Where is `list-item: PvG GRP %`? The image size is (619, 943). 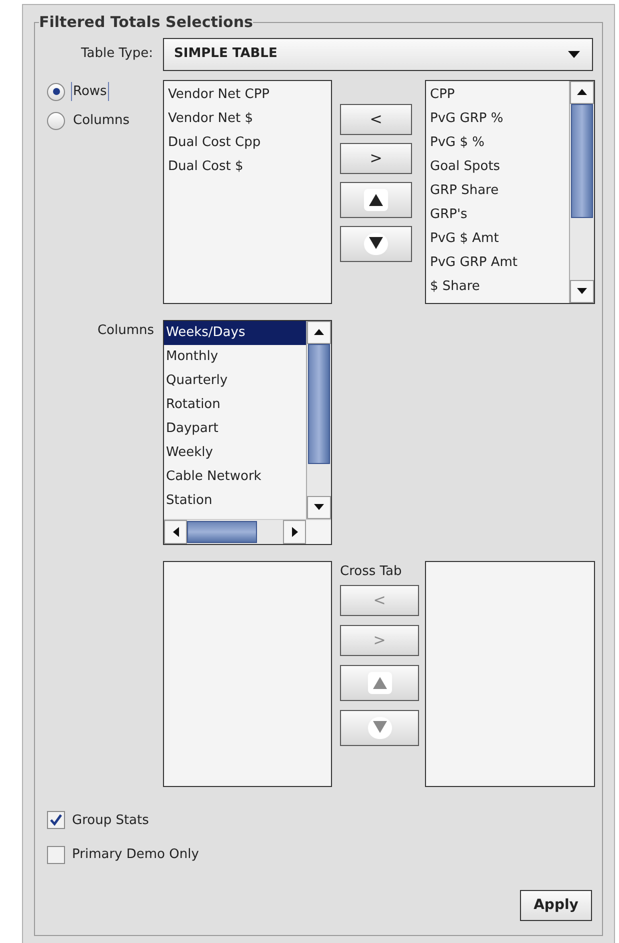
list-item: PvG GRP % is located at coordinates (498, 118).